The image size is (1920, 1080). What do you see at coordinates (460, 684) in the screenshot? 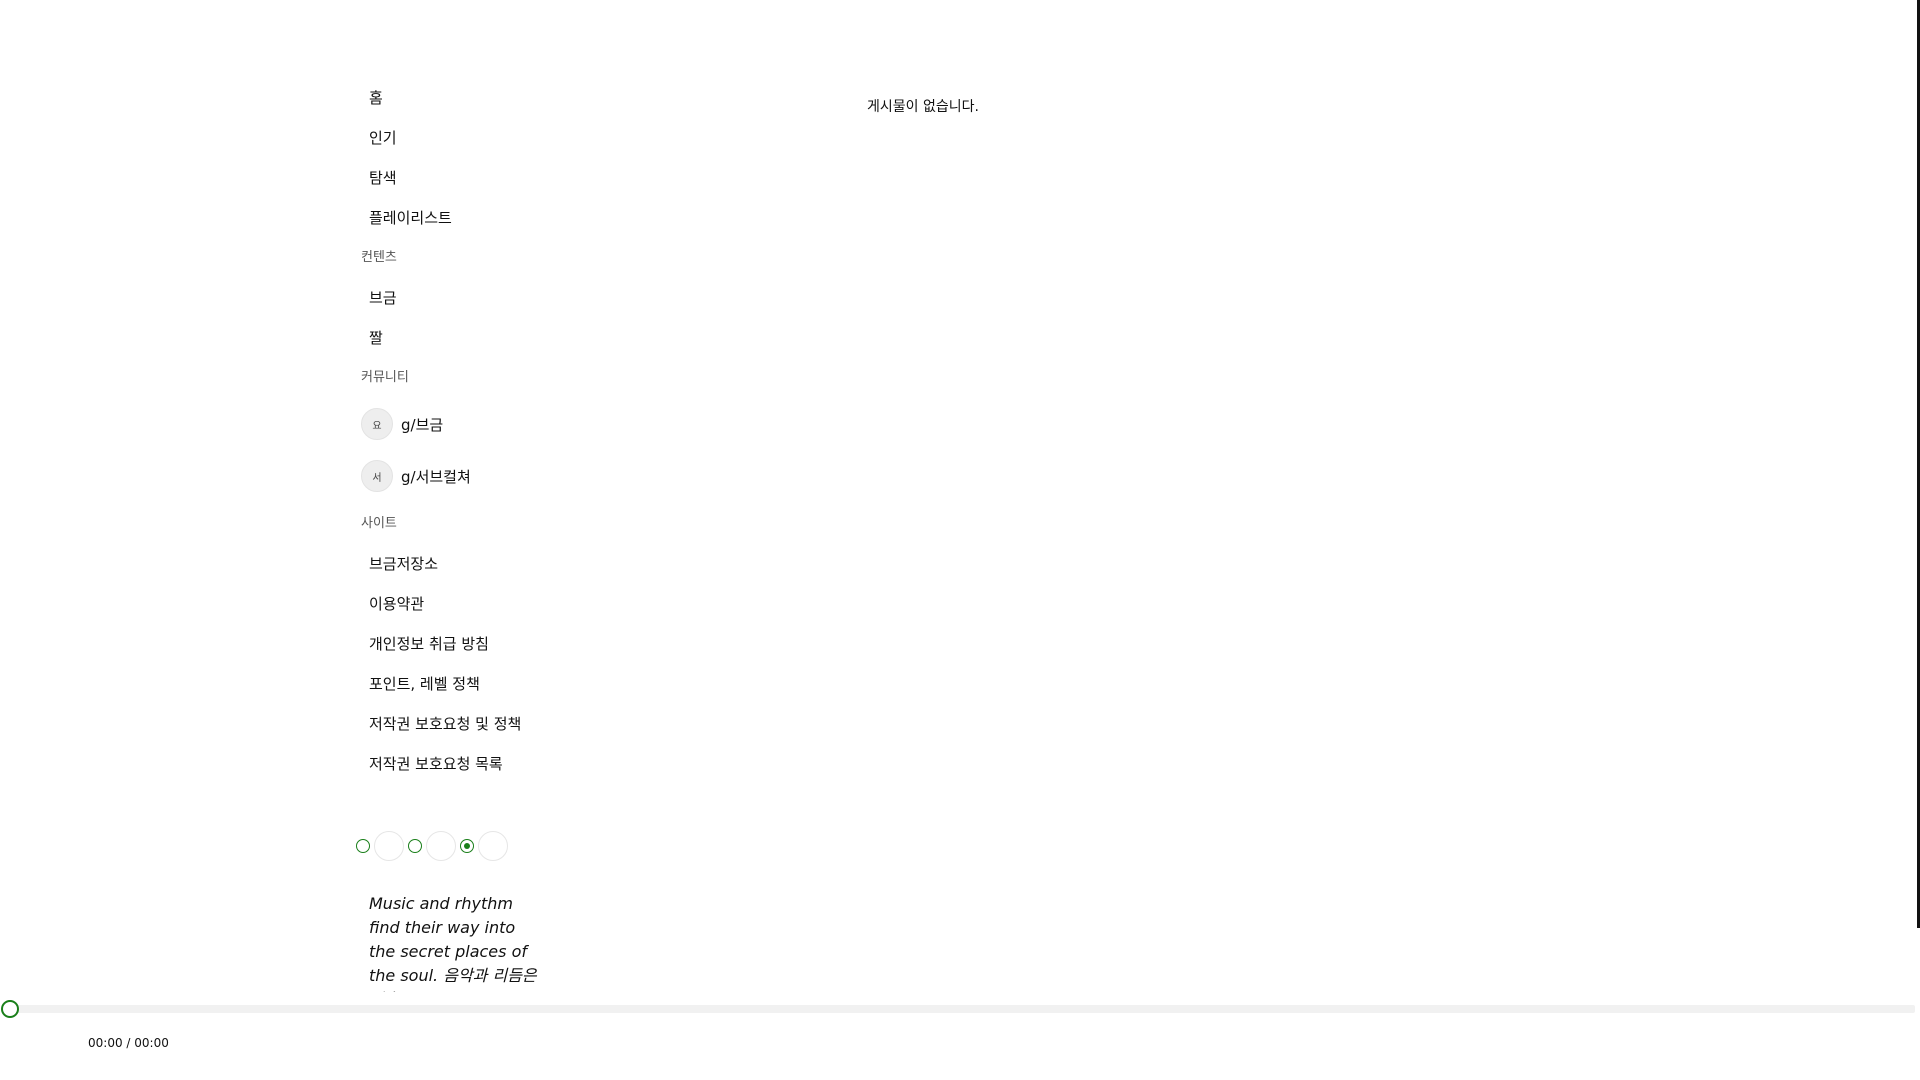
I see `nav-item-points-level-policy: 포인트, 레벨 정책` at bounding box center [460, 684].